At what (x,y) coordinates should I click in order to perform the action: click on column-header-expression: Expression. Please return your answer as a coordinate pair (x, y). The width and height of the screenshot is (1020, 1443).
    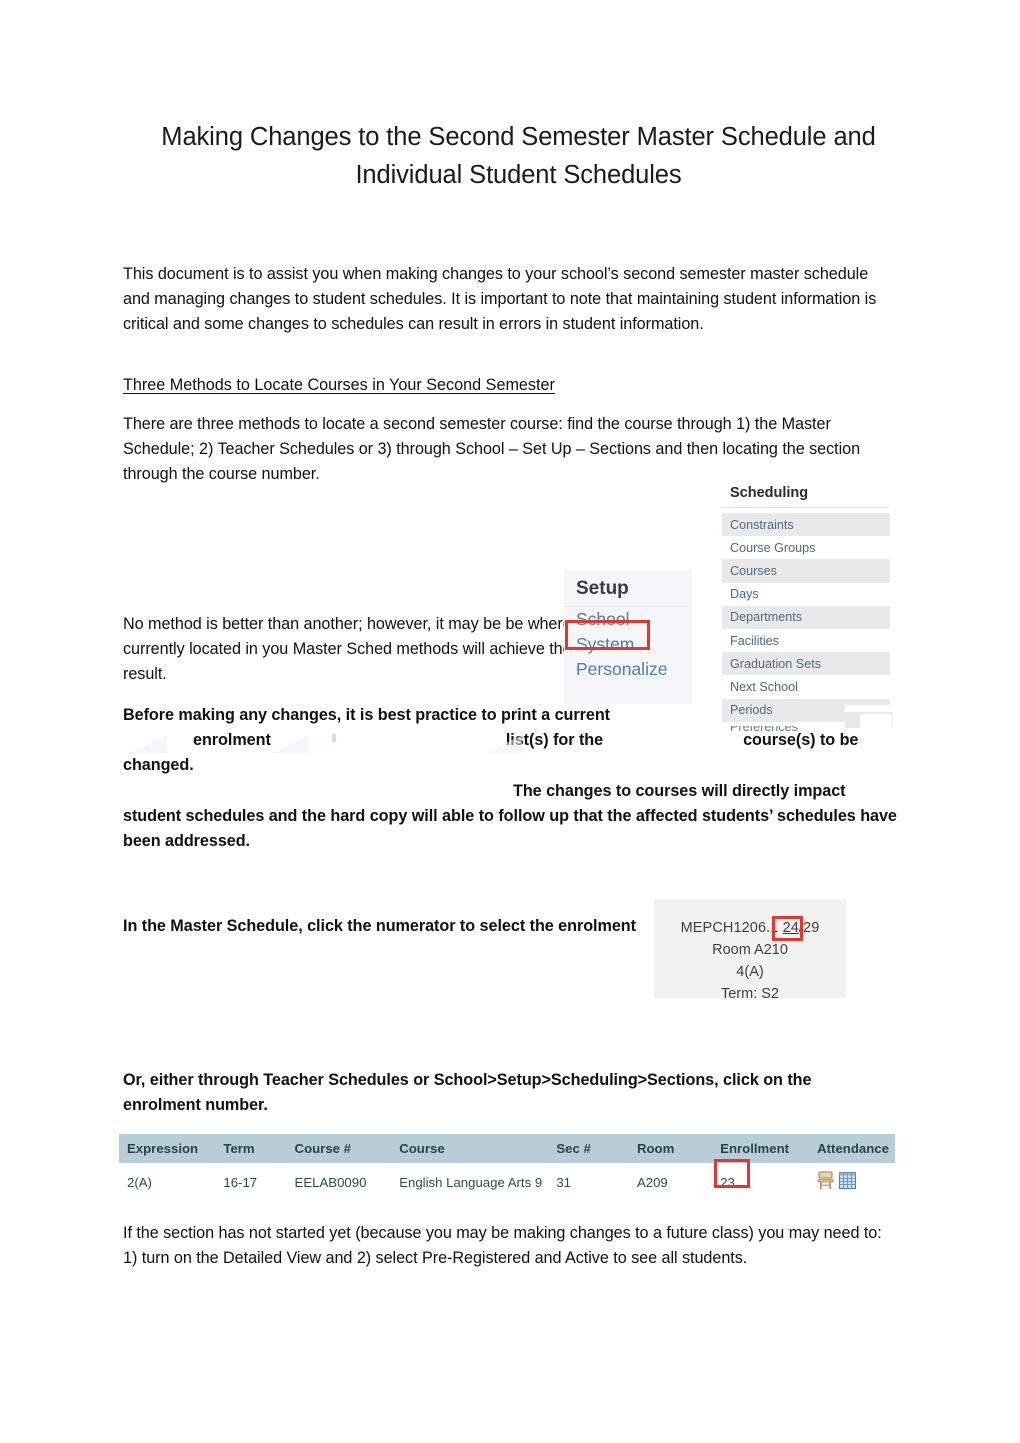
    Looking at the image, I should click on (167, 1148).